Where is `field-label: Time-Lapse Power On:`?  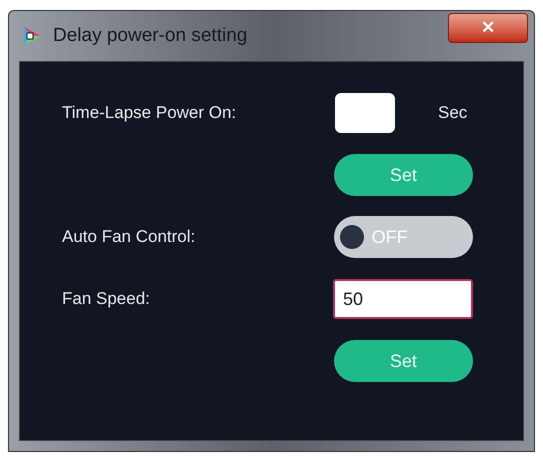 field-label: Time-Lapse Power On: is located at coordinates (150, 113).